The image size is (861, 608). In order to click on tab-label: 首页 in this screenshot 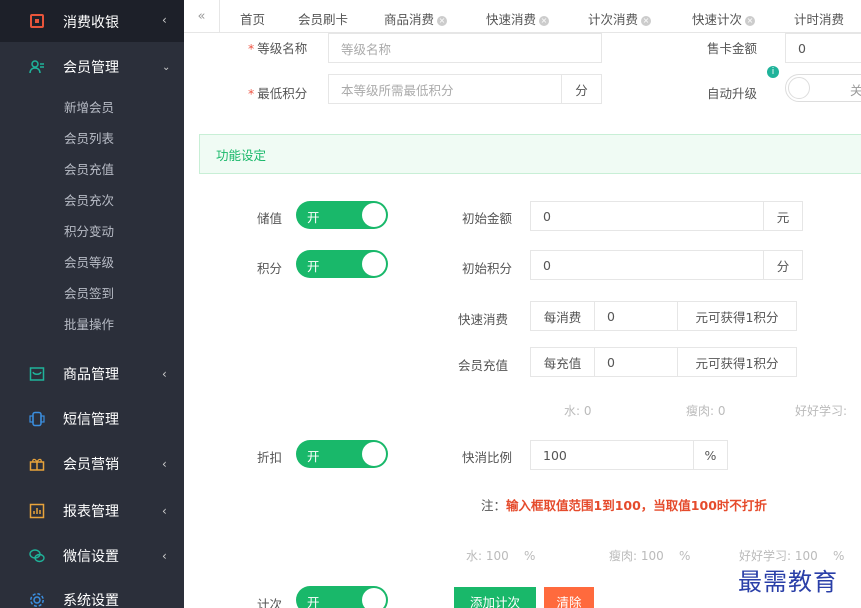, I will do `click(253, 19)`.